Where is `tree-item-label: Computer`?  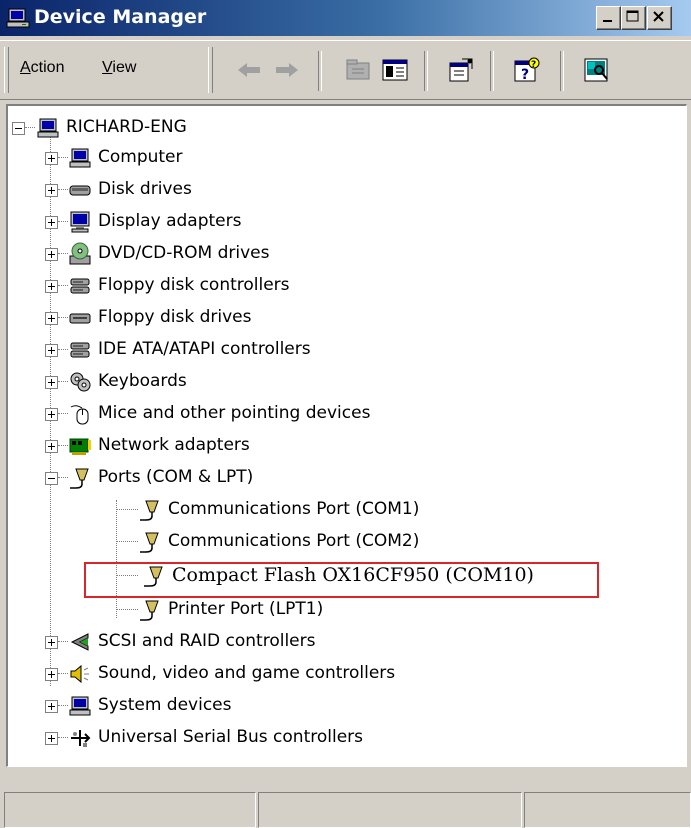 tree-item-label: Computer is located at coordinates (140, 157).